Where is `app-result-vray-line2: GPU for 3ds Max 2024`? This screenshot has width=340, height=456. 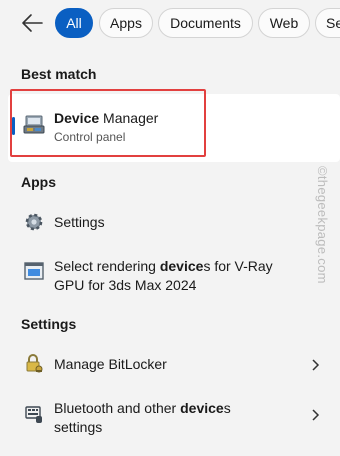 app-result-vray-line2: GPU for 3ds Max 2024 is located at coordinates (125, 285).